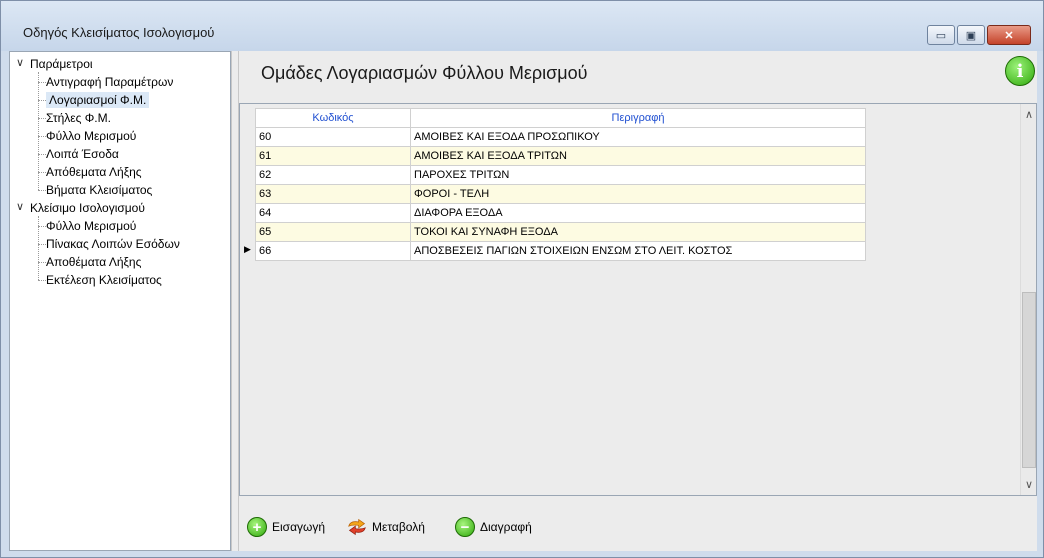 The width and height of the screenshot is (1044, 558). Describe the element at coordinates (1029, 380) in the screenshot. I see `scrollbar-thumb` at that location.